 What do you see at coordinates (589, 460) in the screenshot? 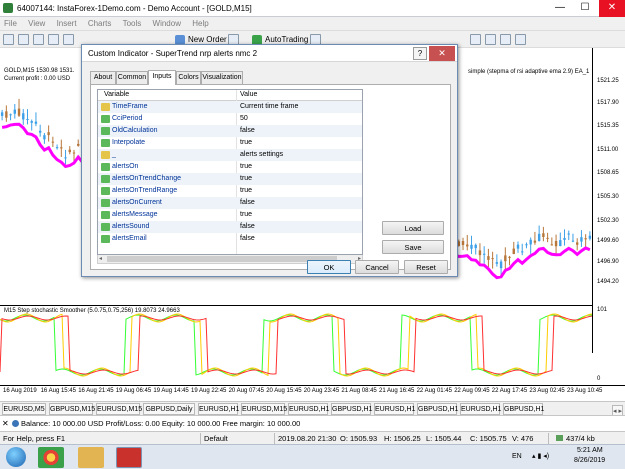
I see `clock-date: 8/26/2019` at bounding box center [589, 460].